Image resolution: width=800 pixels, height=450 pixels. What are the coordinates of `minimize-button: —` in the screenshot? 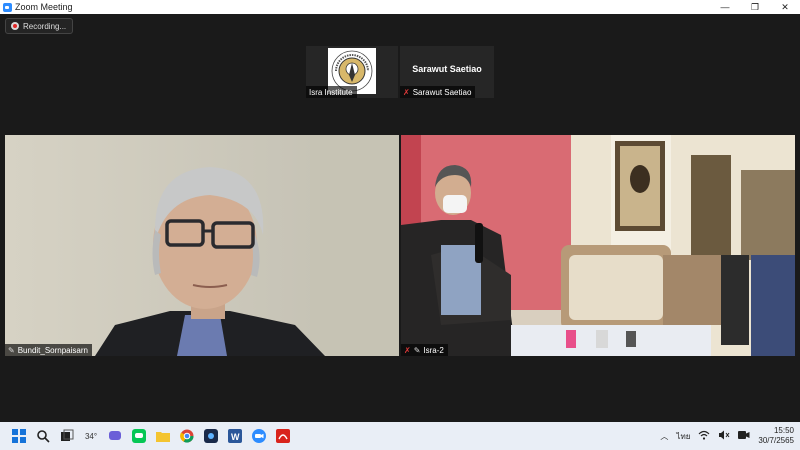 It's located at (725, 7).